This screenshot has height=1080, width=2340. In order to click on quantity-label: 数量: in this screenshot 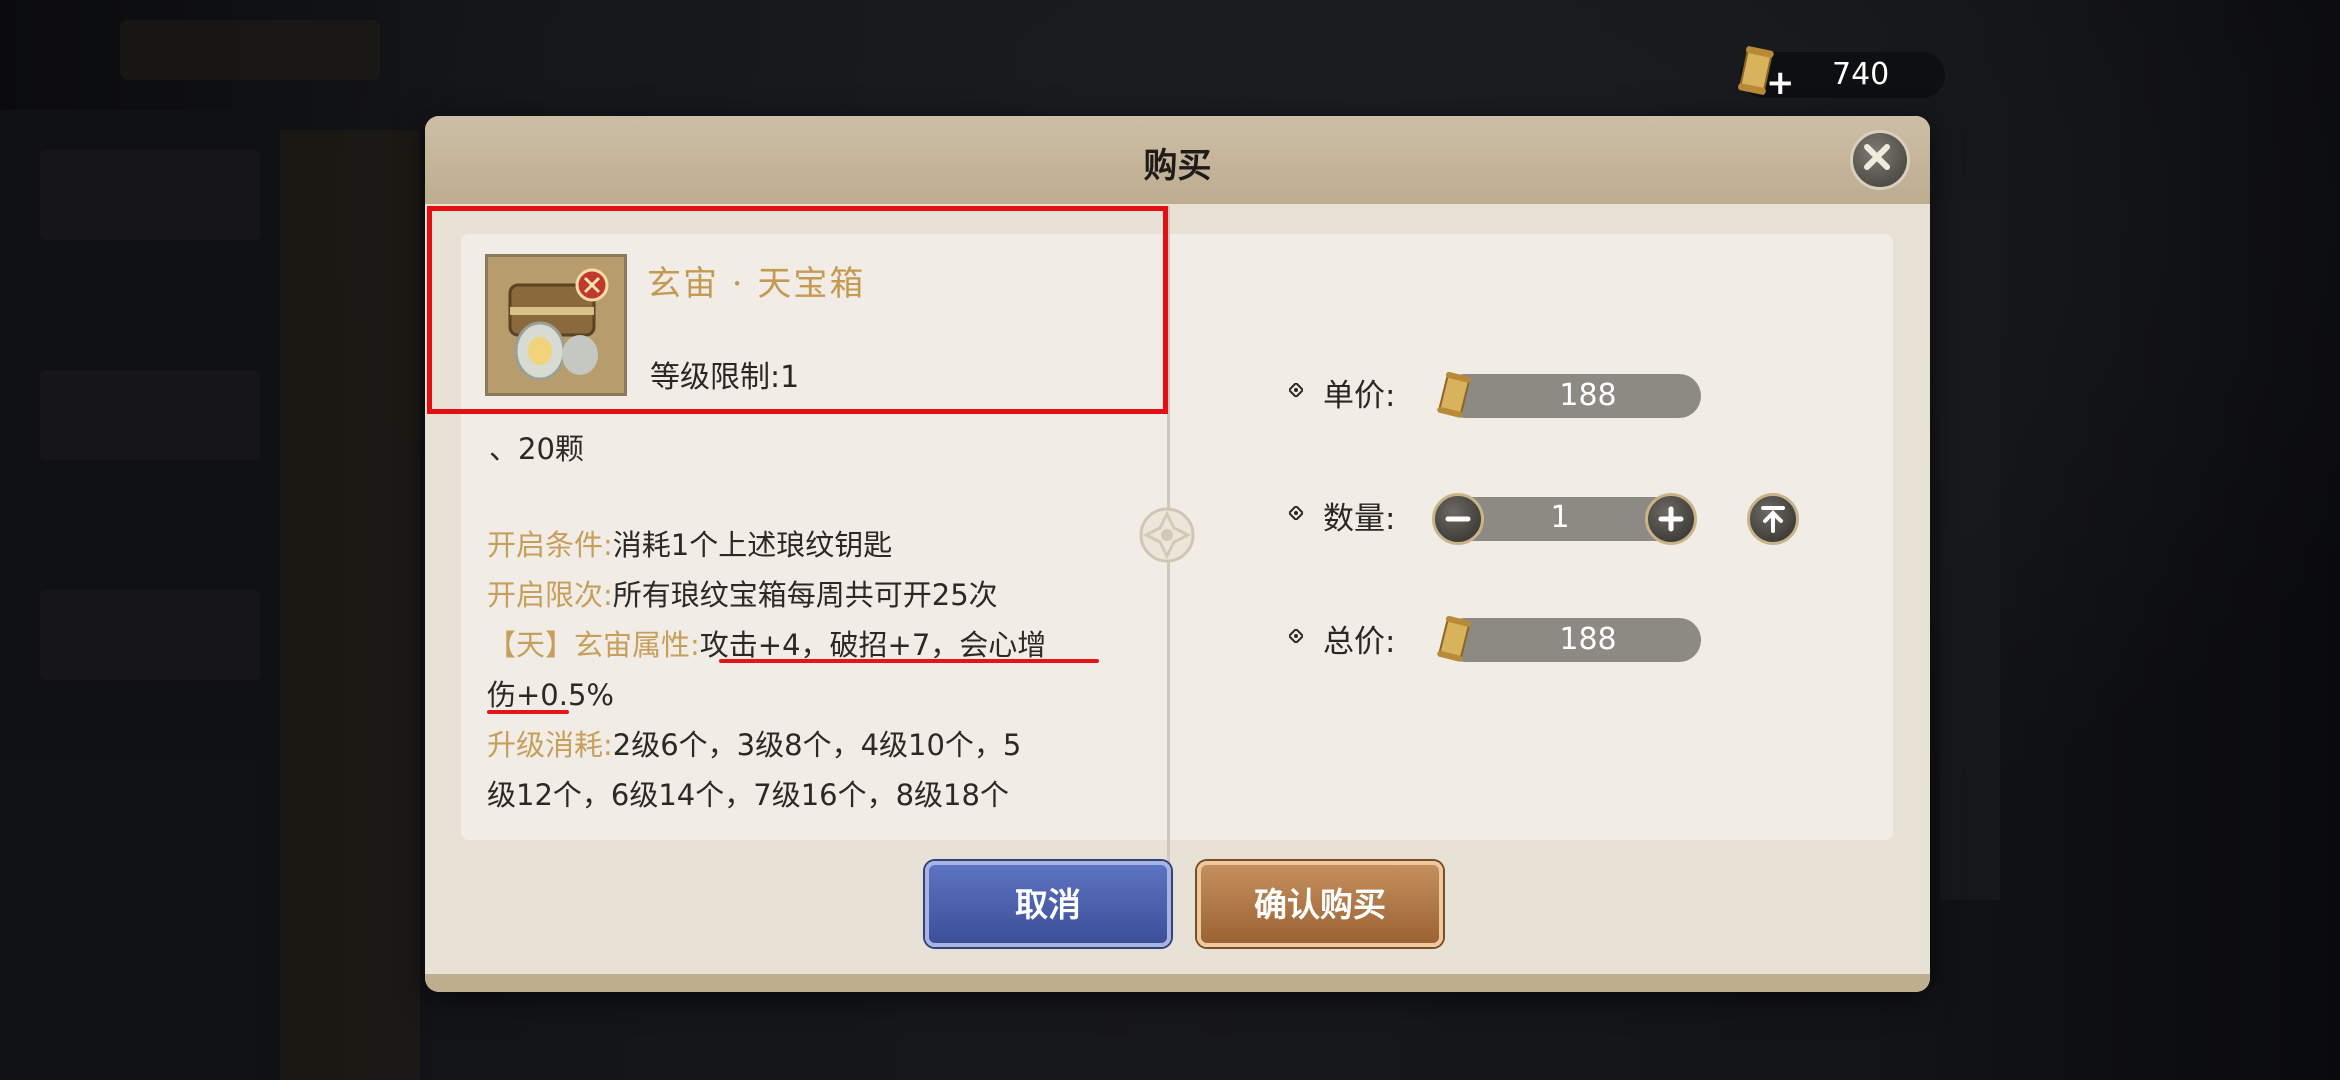, I will do `click(1359, 519)`.